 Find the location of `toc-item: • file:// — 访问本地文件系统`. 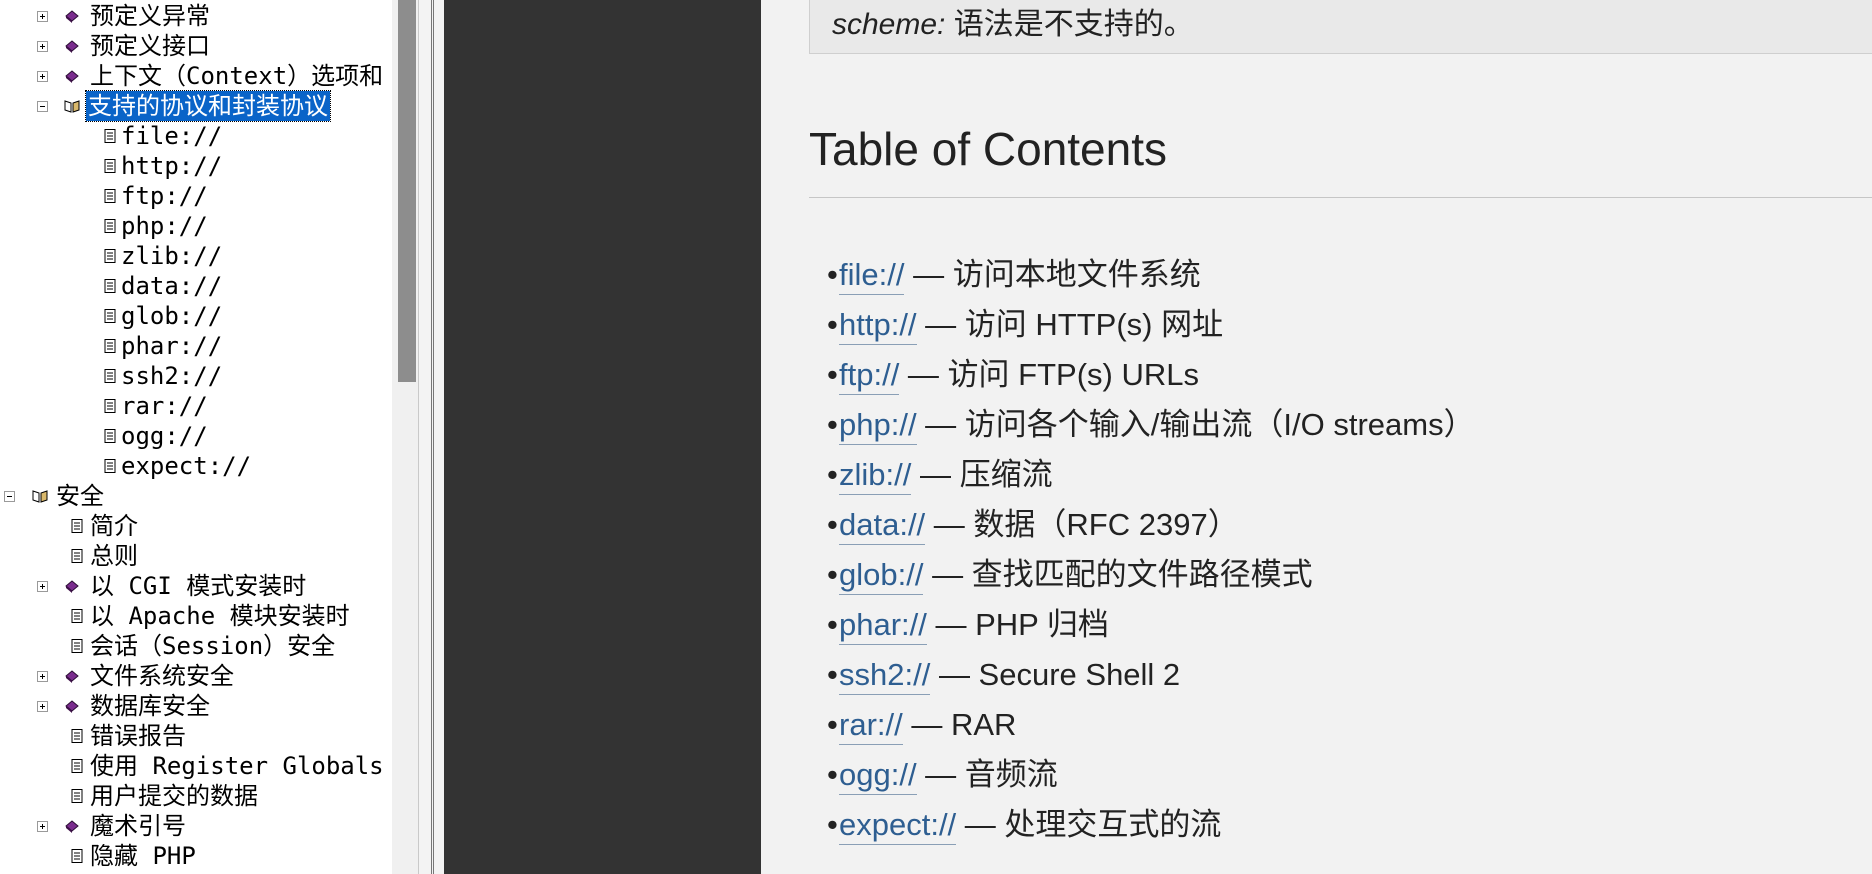

toc-item: • file:// — 访问本地文件系统 is located at coordinates (1151, 275).